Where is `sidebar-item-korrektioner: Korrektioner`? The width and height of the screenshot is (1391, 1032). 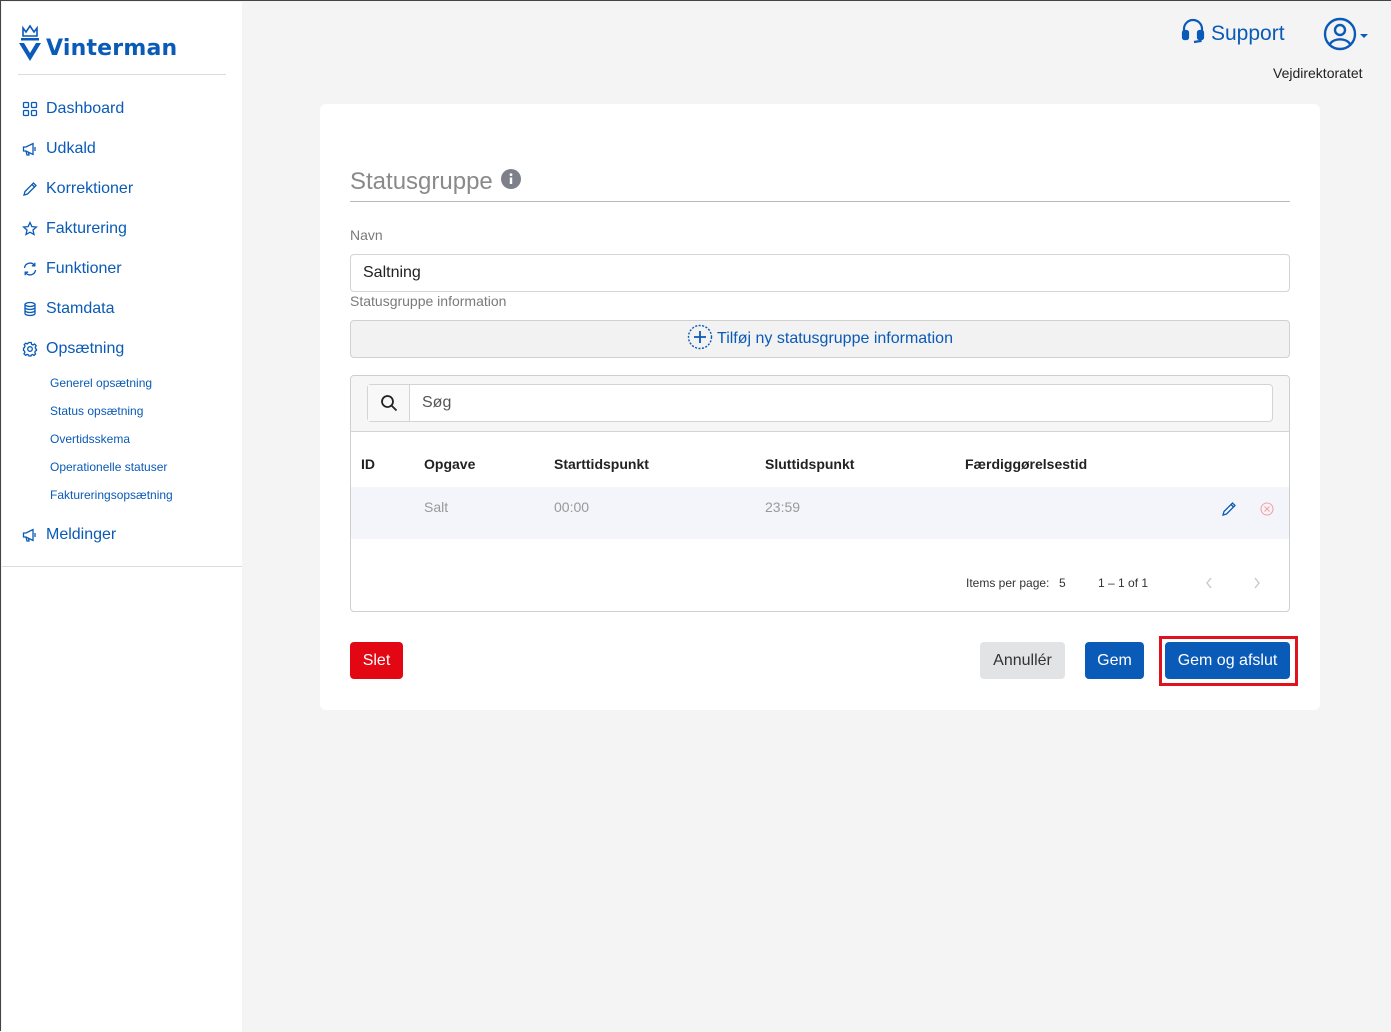
sidebar-item-korrektioner: Korrektioner is located at coordinates (122, 189).